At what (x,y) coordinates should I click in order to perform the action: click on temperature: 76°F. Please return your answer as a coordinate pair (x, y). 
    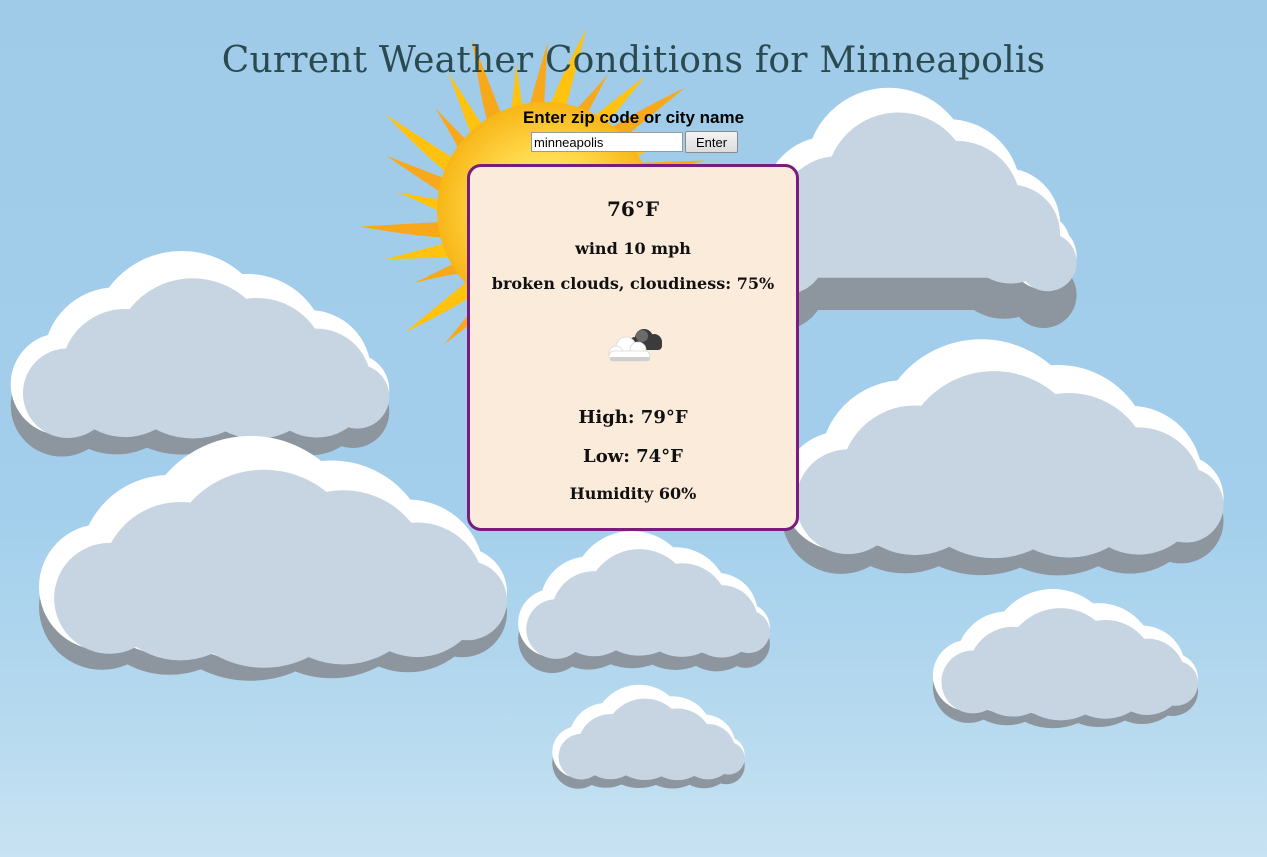
    Looking at the image, I should click on (633, 209).